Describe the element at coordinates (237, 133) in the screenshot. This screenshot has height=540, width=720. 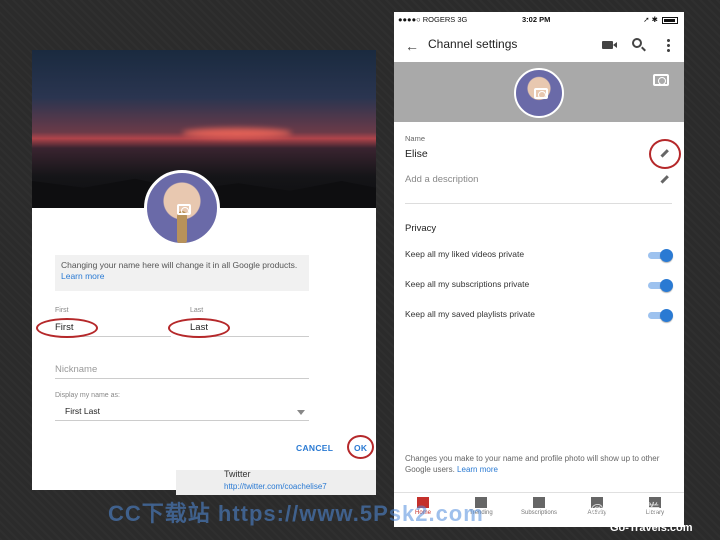
I see `sunset-reflection` at that location.